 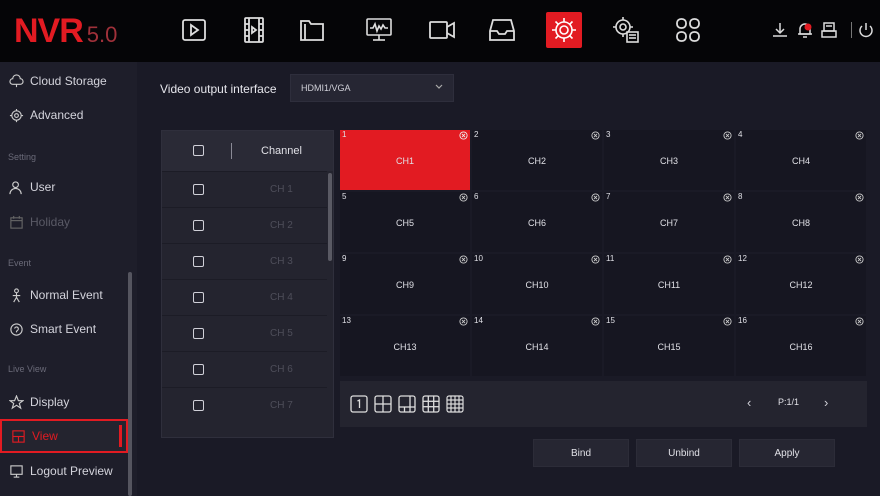 I want to click on grid-cell: 8 CH8, so click(x=801, y=222).